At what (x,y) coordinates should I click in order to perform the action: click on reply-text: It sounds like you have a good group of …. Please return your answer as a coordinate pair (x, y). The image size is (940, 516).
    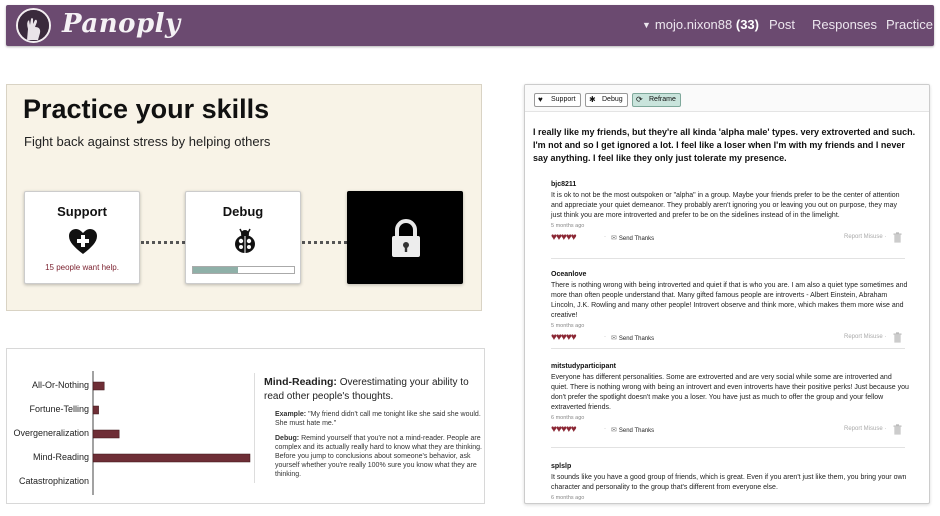
    Looking at the image, I should click on (729, 482).